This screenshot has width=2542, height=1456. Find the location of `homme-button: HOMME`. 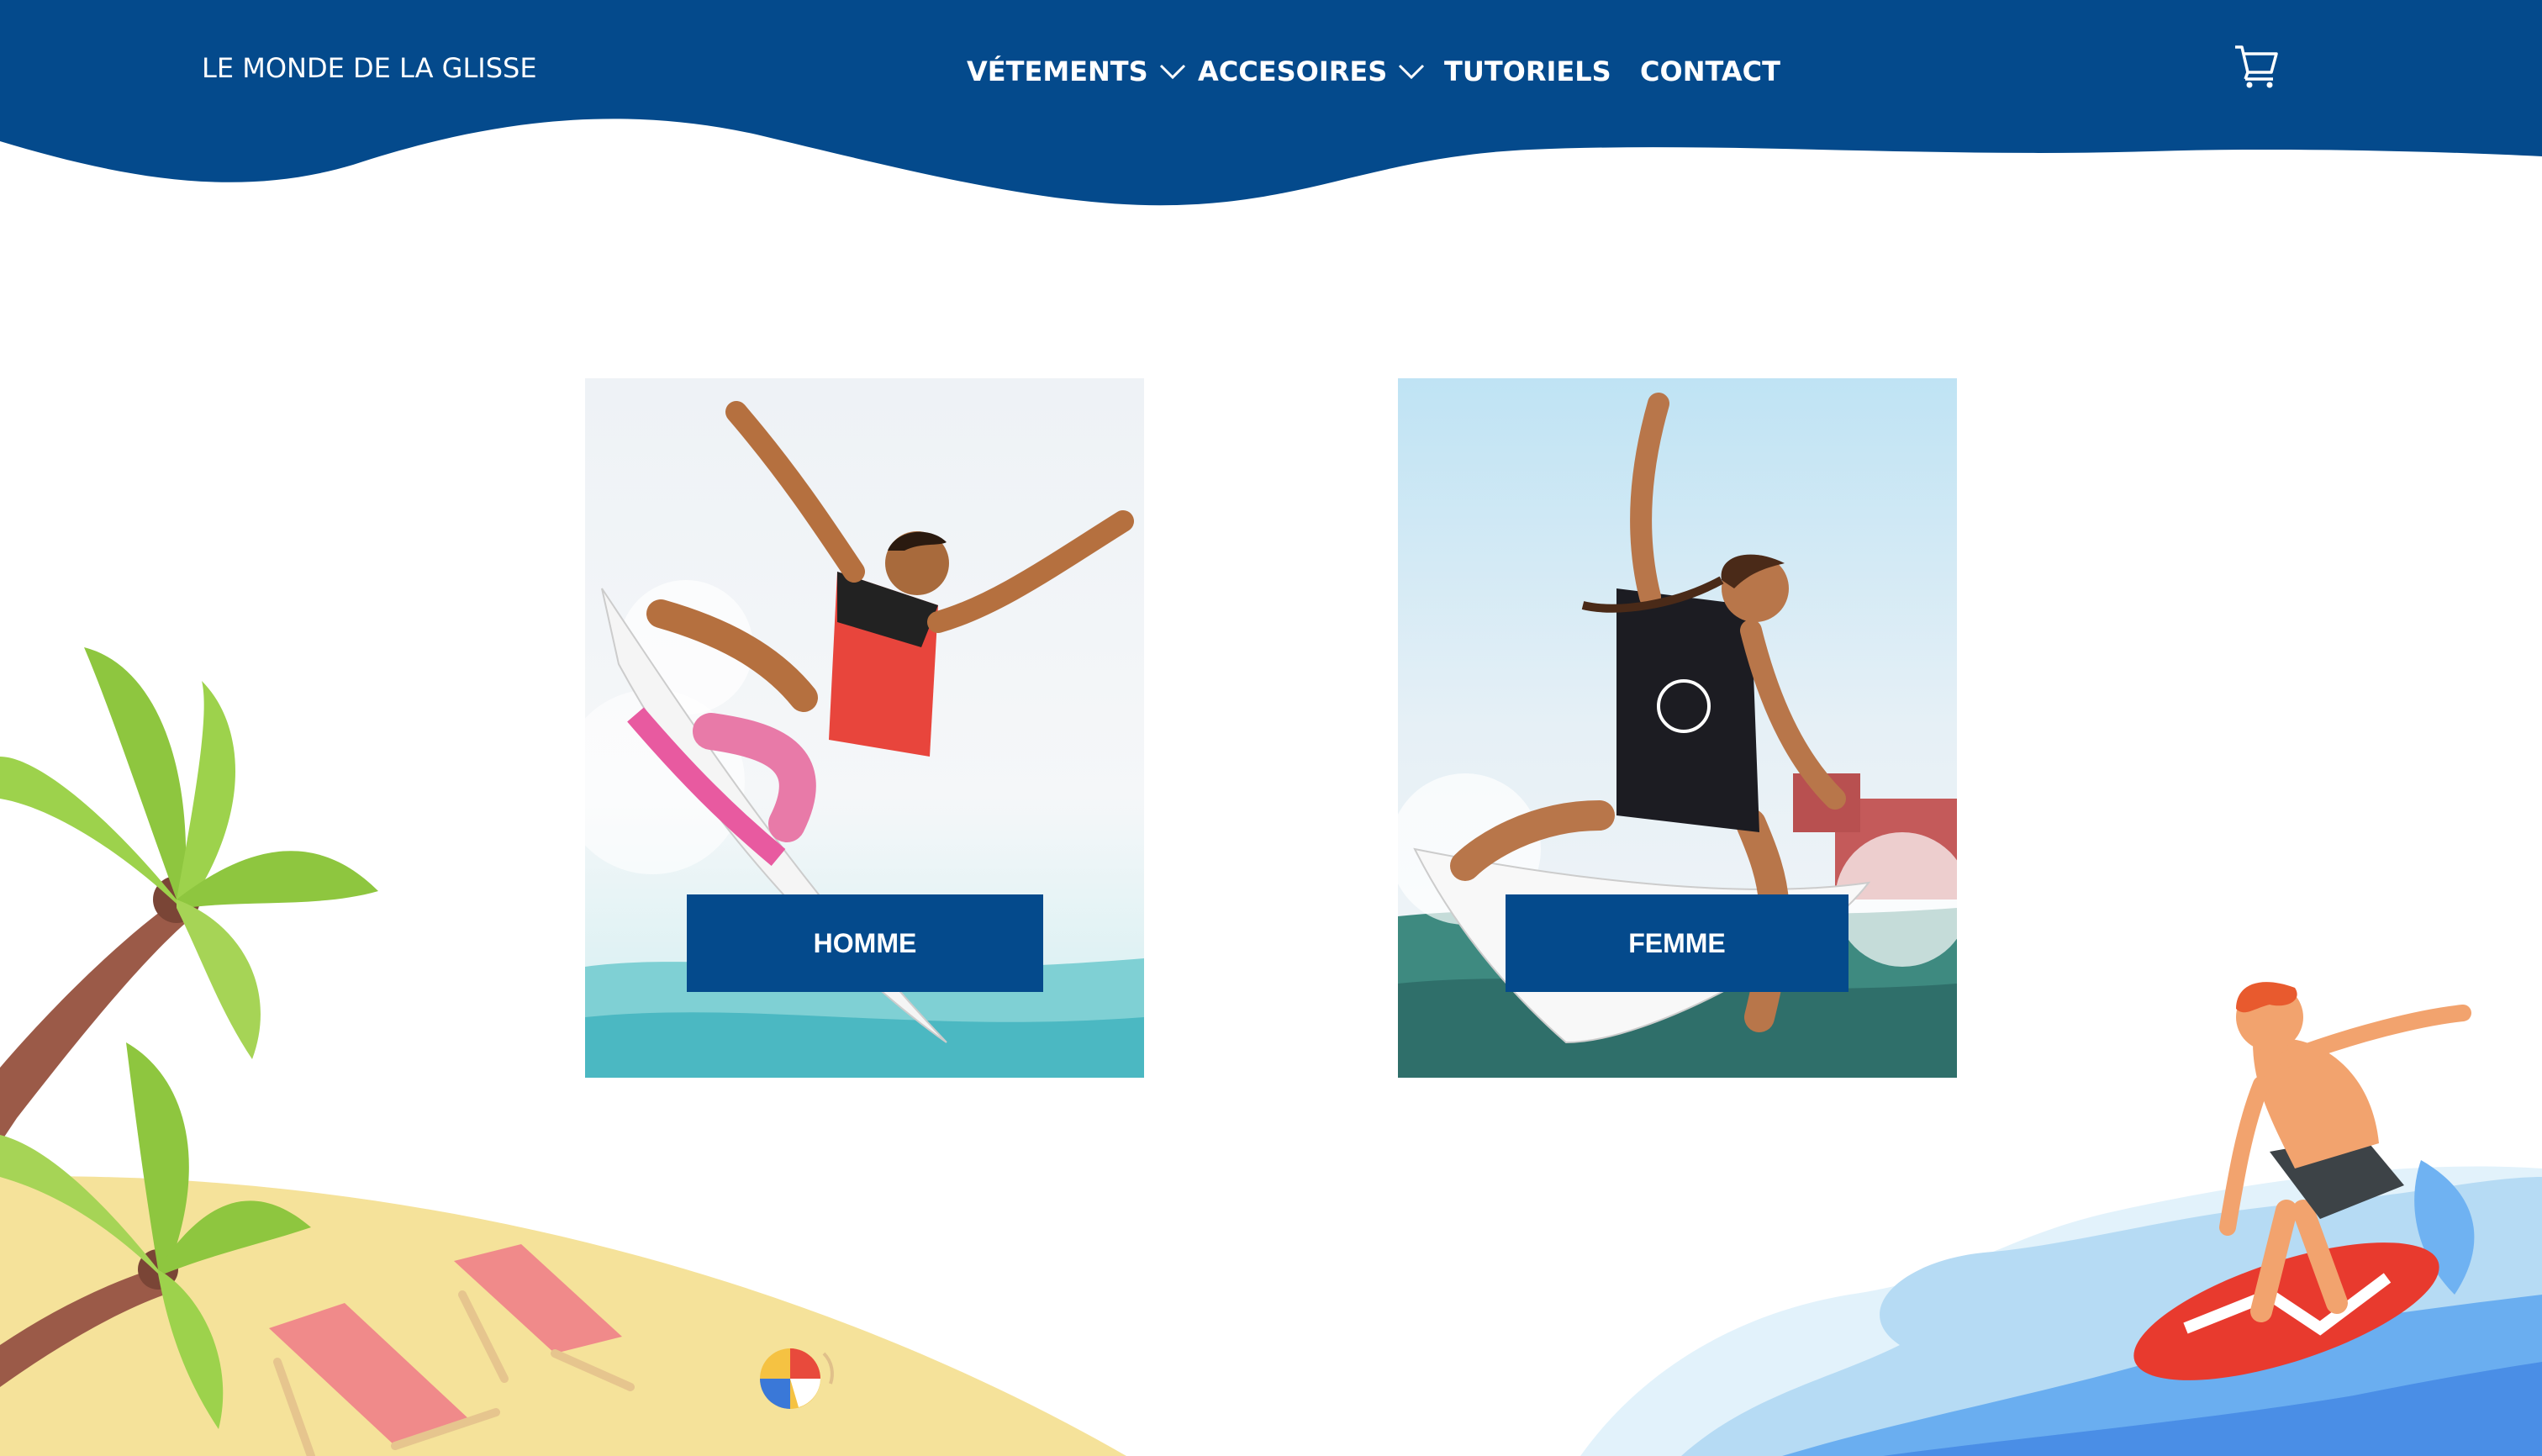

homme-button: HOMME is located at coordinates (865, 943).